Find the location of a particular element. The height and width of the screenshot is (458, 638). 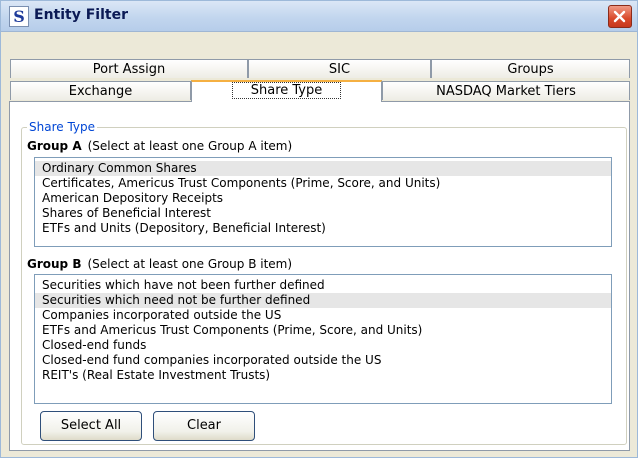

close-icon is located at coordinates (619, 16).